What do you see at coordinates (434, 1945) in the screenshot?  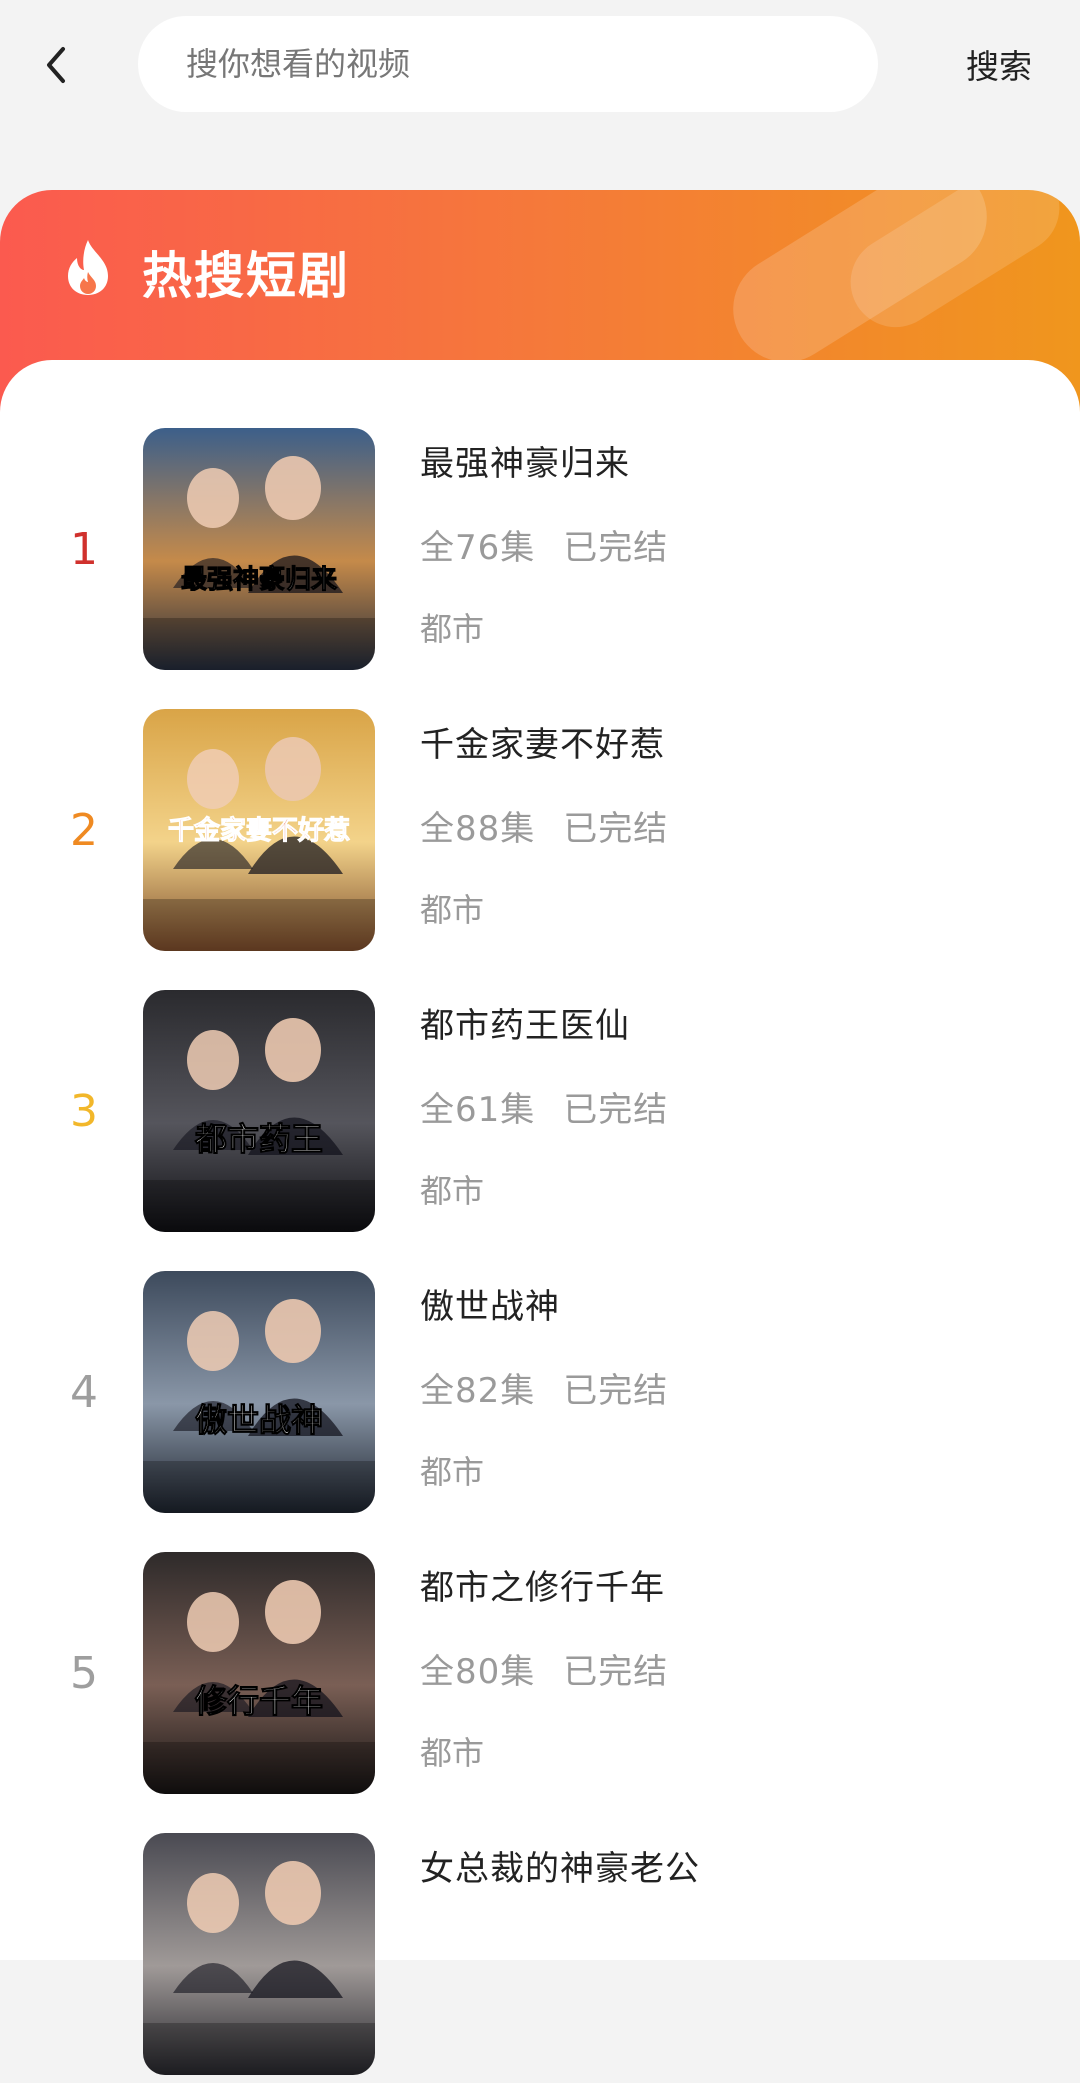 I see `drama-episode-info` at bounding box center [434, 1945].